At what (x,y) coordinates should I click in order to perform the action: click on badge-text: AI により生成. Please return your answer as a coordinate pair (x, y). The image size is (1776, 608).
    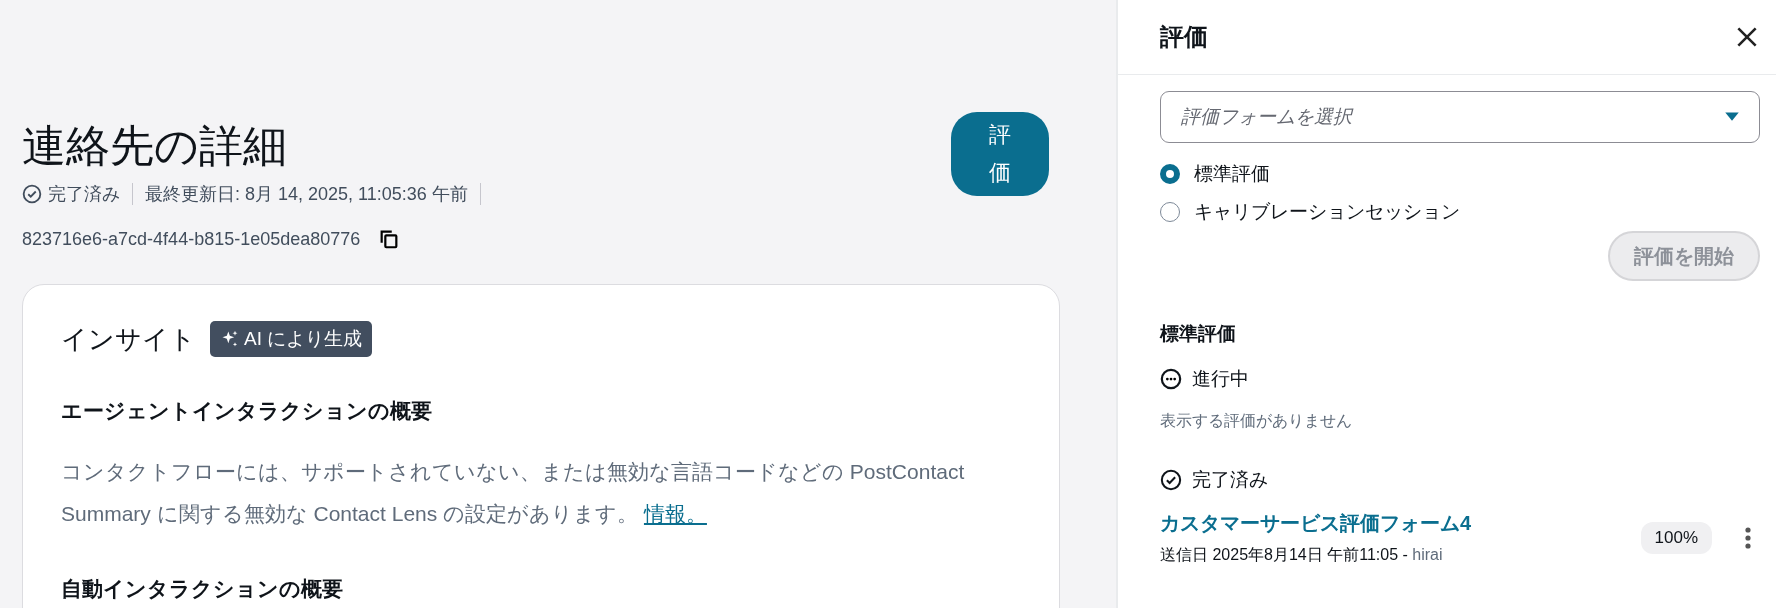
    Looking at the image, I should click on (303, 339).